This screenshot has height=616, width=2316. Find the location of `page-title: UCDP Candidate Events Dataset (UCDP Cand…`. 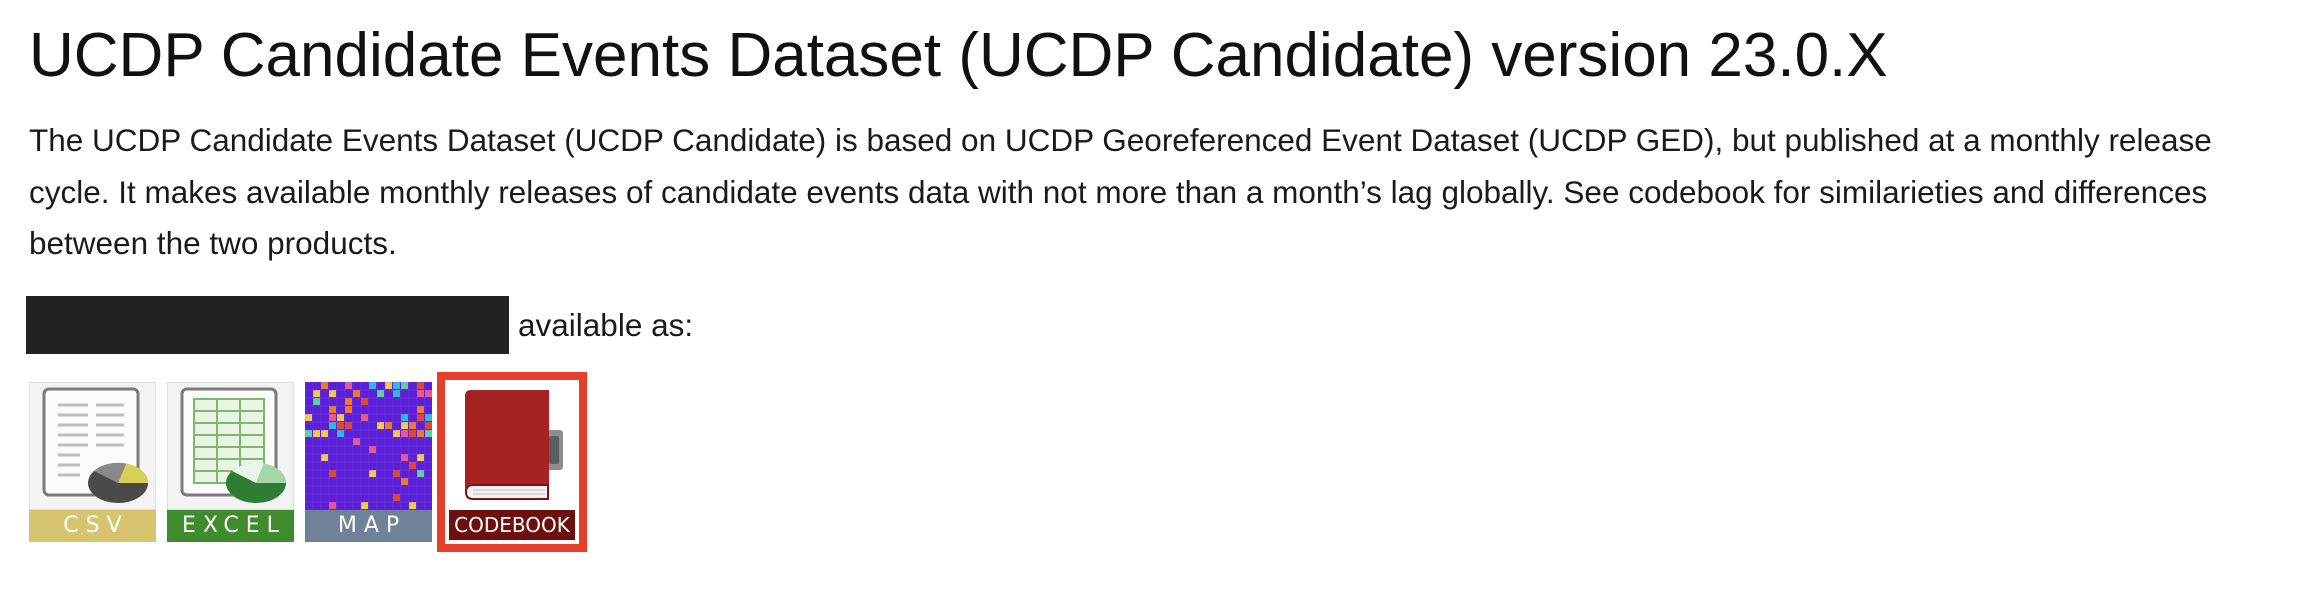

page-title: UCDP Candidate Events Dataset (UCDP Cand… is located at coordinates (958, 55).